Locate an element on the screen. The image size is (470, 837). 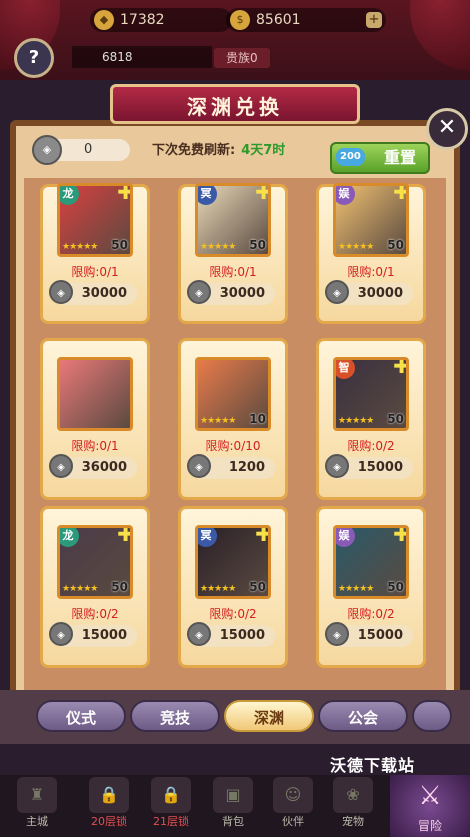
tab-guild: 公会 is located at coordinates (363, 716).